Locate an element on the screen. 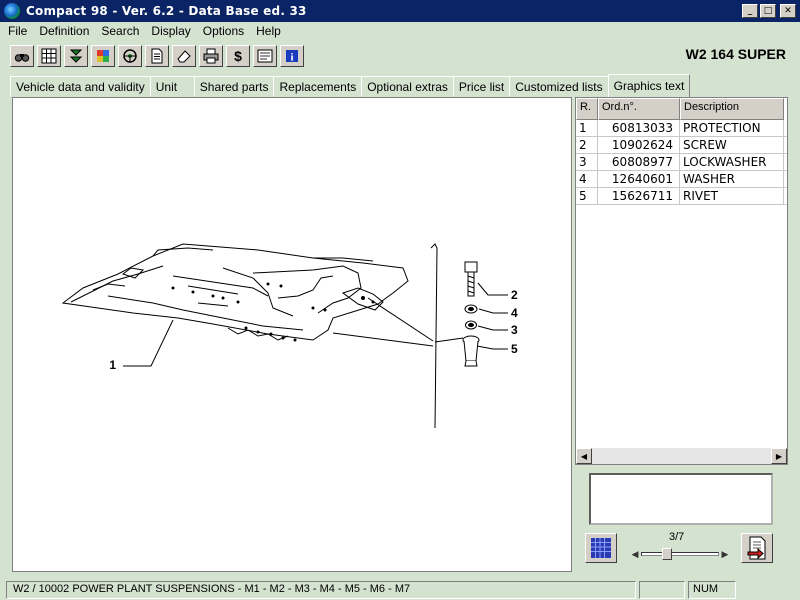 Image resolution: width=800 pixels, height=600 pixels. tab-vehicle-data: Vehicle data and validity is located at coordinates (80, 86).